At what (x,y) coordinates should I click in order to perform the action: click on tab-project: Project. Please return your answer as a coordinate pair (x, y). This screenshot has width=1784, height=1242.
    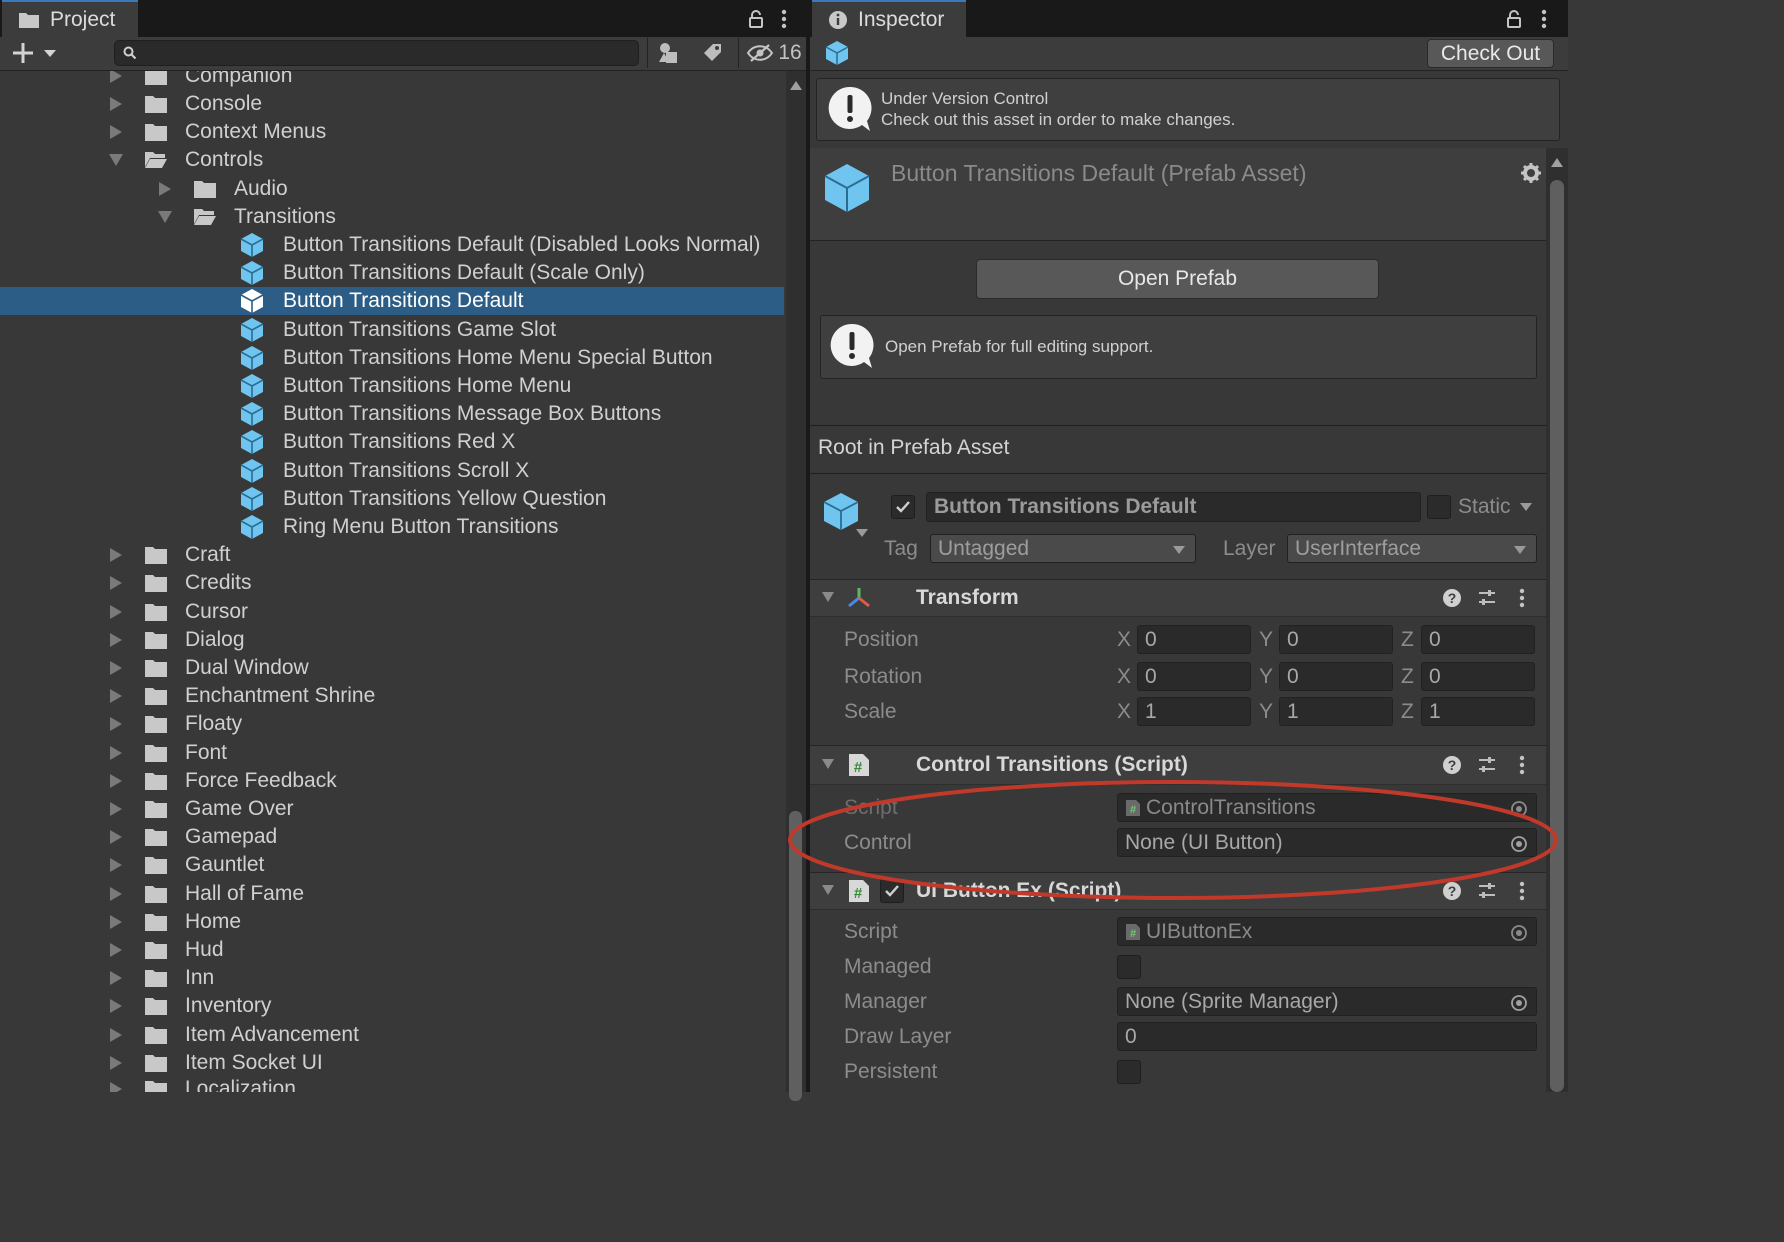
    Looking at the image, I should click on (70, 18).